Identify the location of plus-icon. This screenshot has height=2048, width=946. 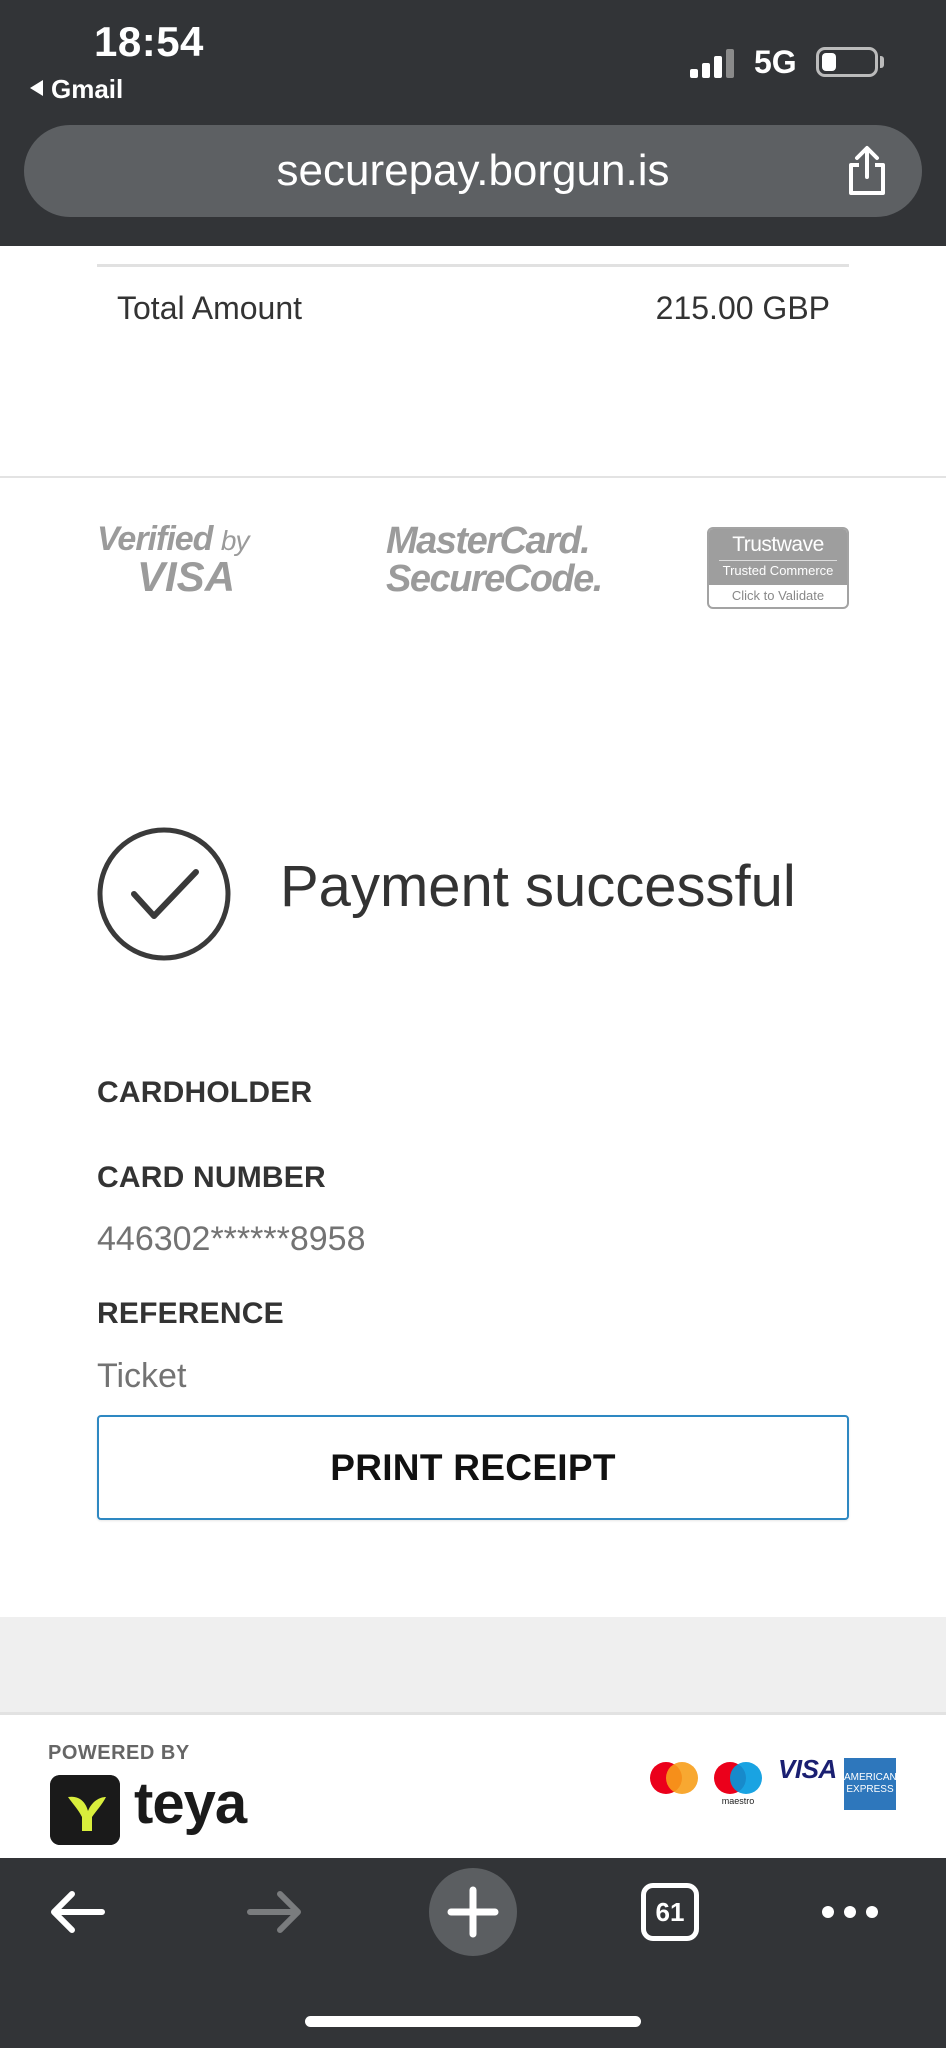
(473, 1912).